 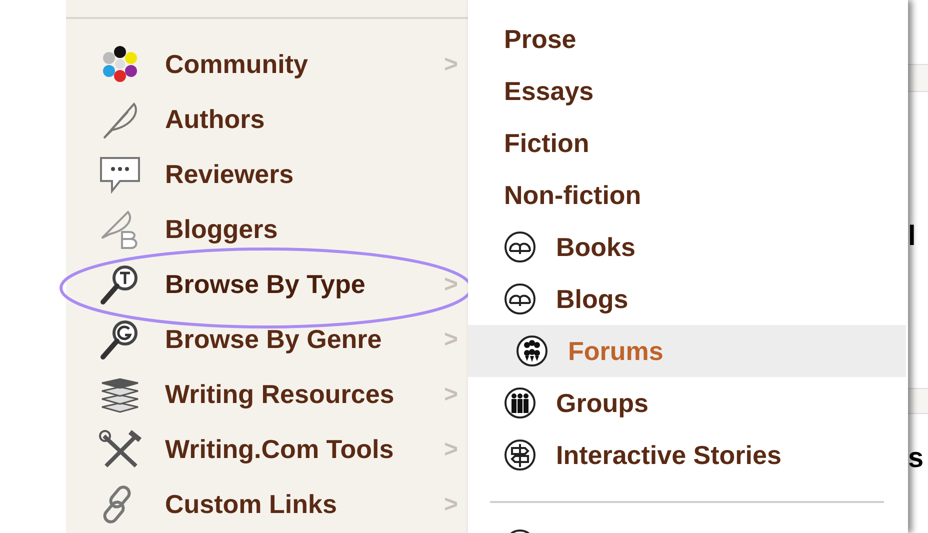 I want to click on submenu-item: Blogs, so click(x=687, y=299).